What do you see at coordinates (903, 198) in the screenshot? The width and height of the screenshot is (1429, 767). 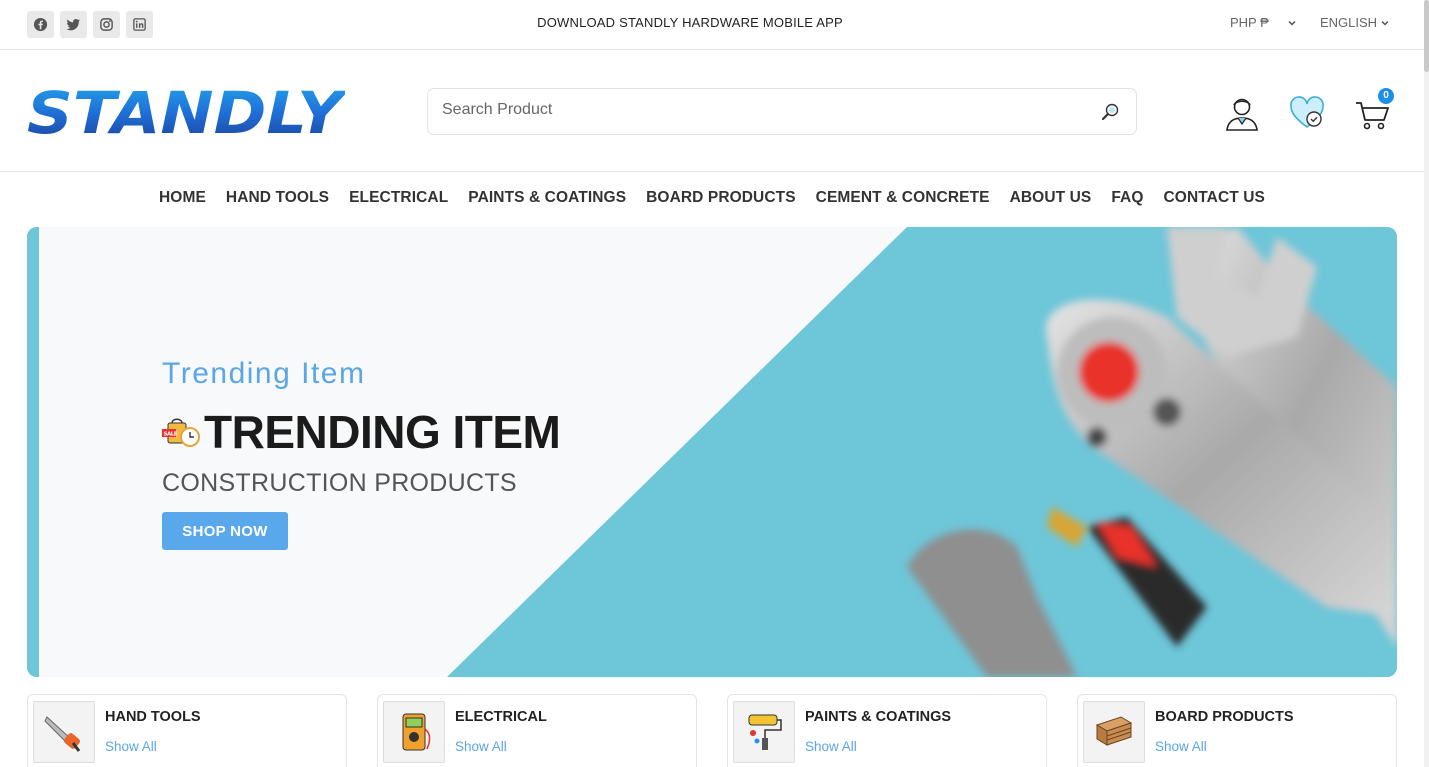 I see `nav-item-cement-concrete: CEMENT & CONCRETE` at bounding box center [903, 198].